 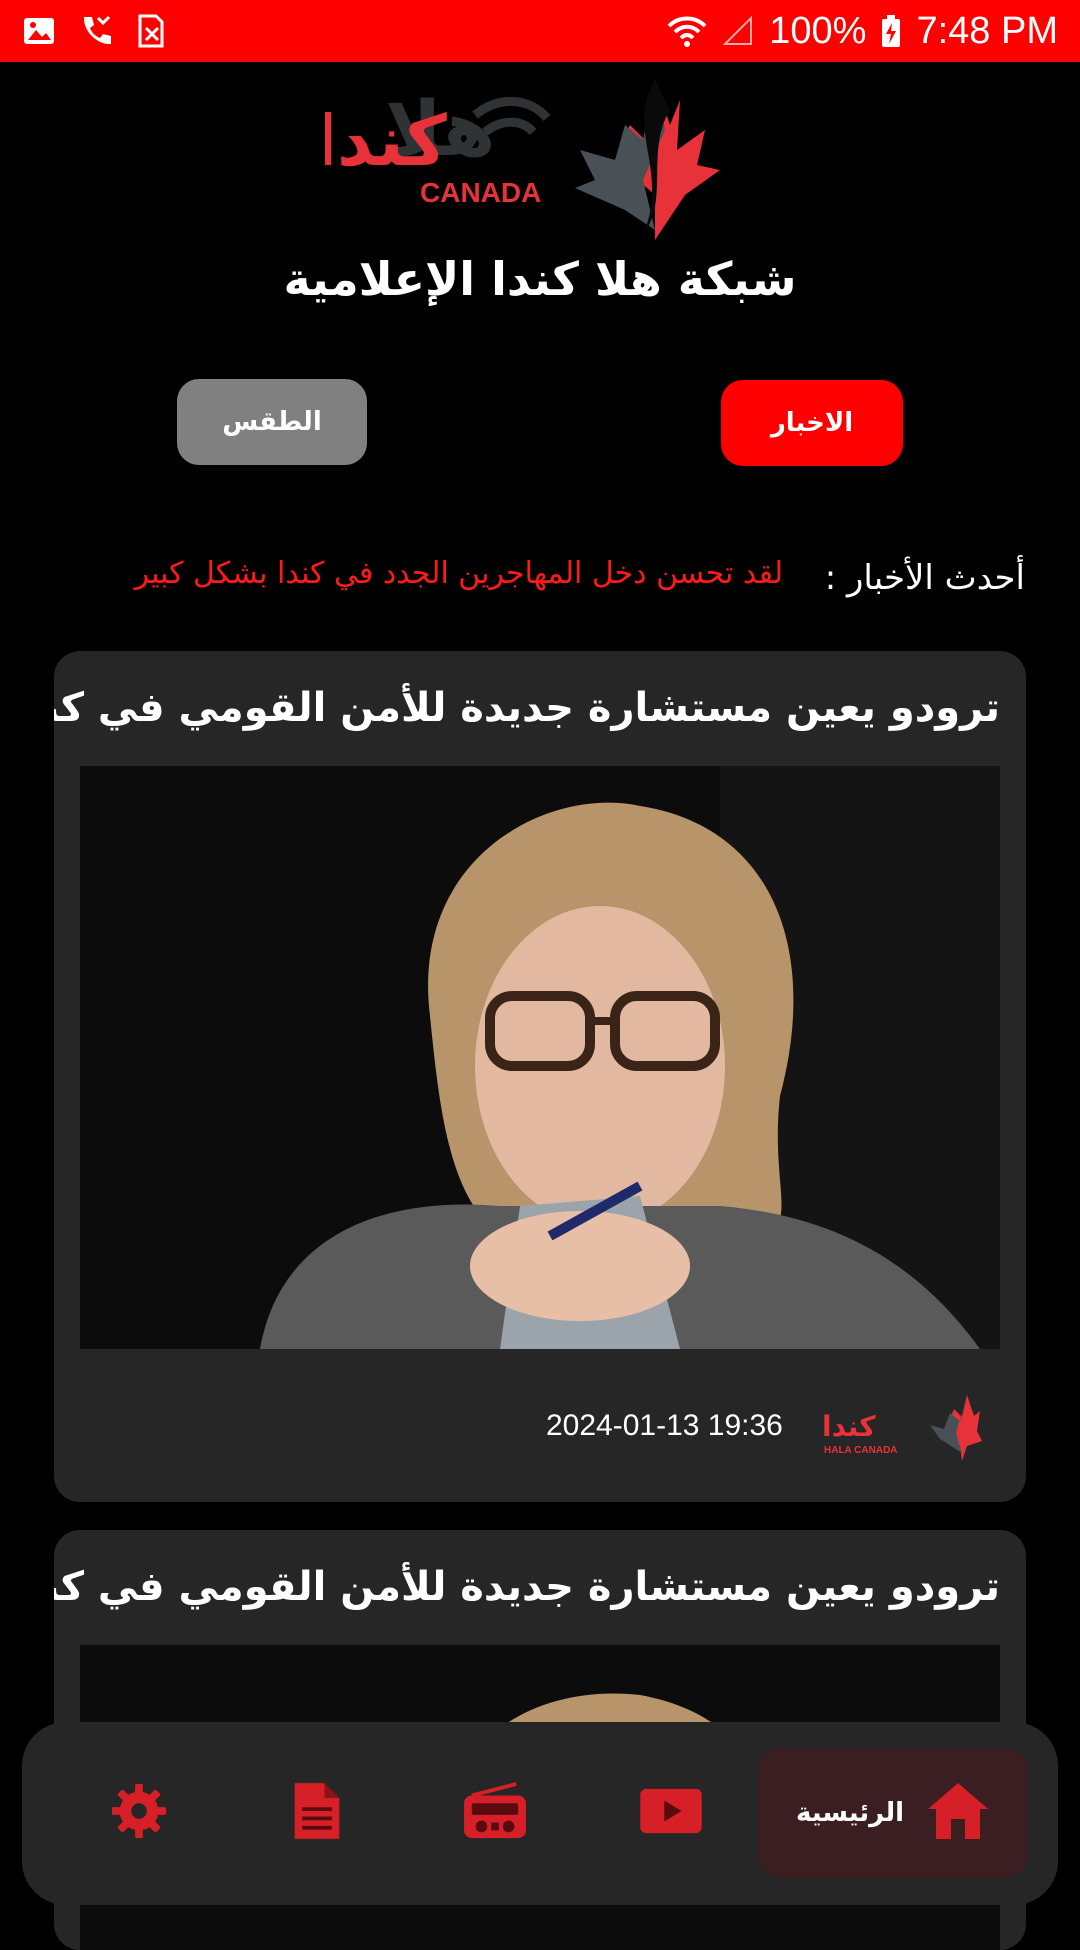 I want to click on network-title: شبكة هلا كندا الإعلامية, so click(x=540, y=279).